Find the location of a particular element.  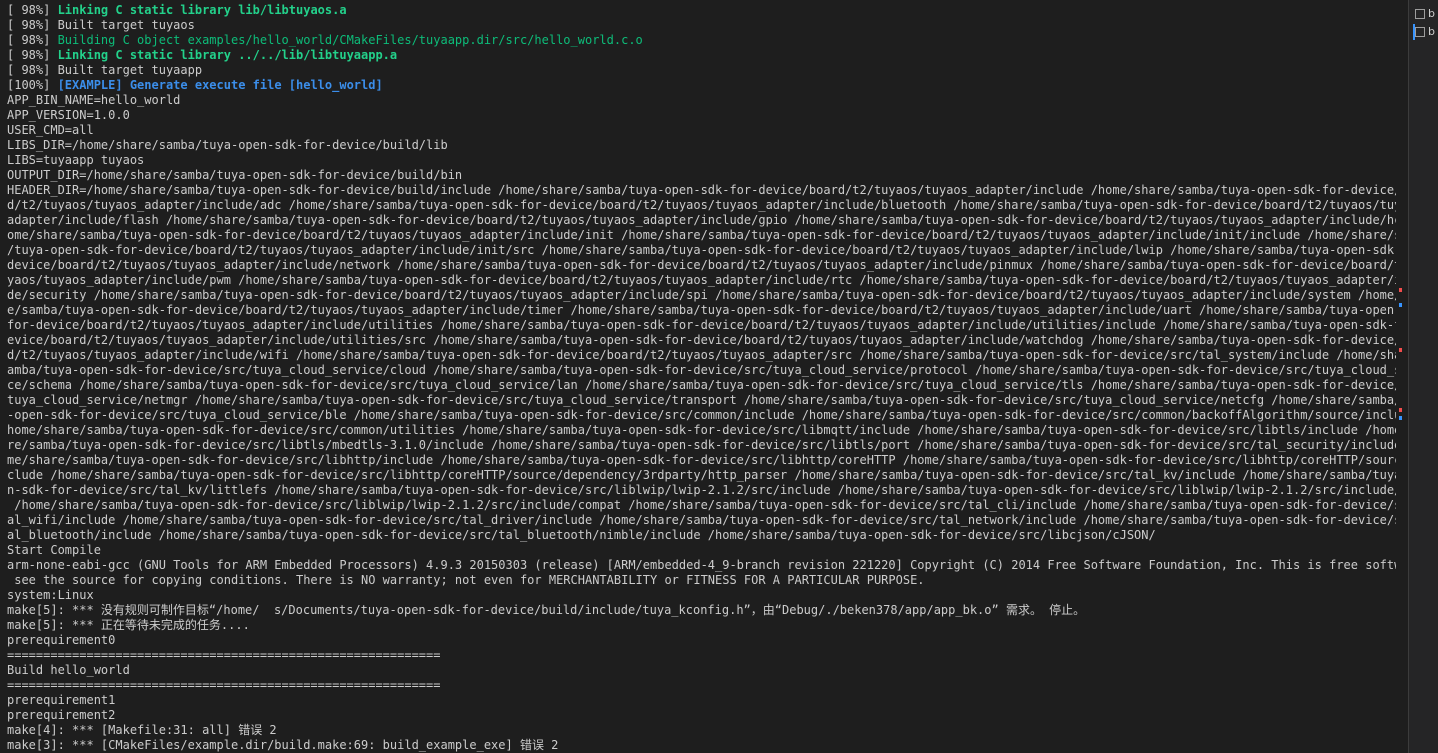

terminal-line-text: prerequirement2 is located at coordinates (61, 715).